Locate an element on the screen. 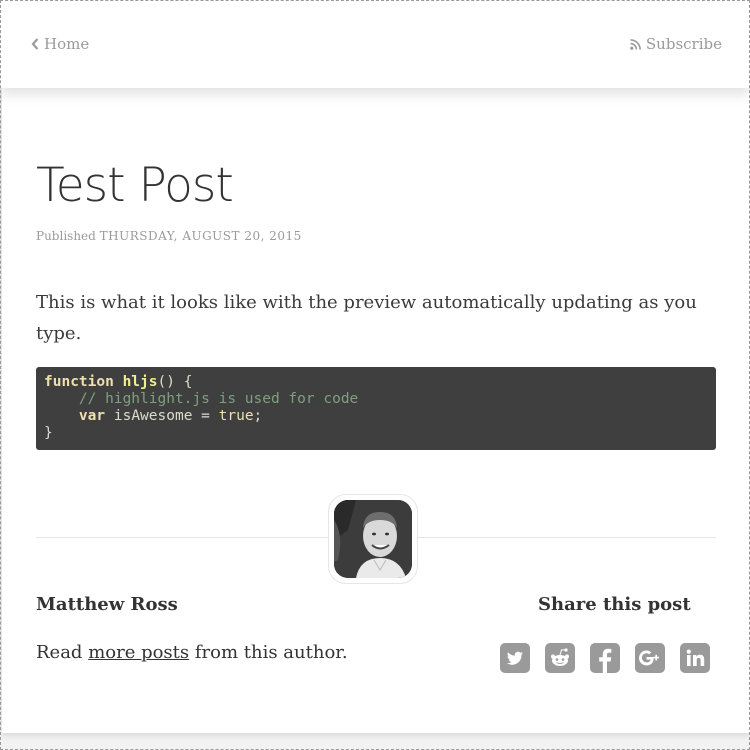 This screenshot has height=750, width=750. subscribe-link-label: Subscribe is located at coordinates (683, 44).